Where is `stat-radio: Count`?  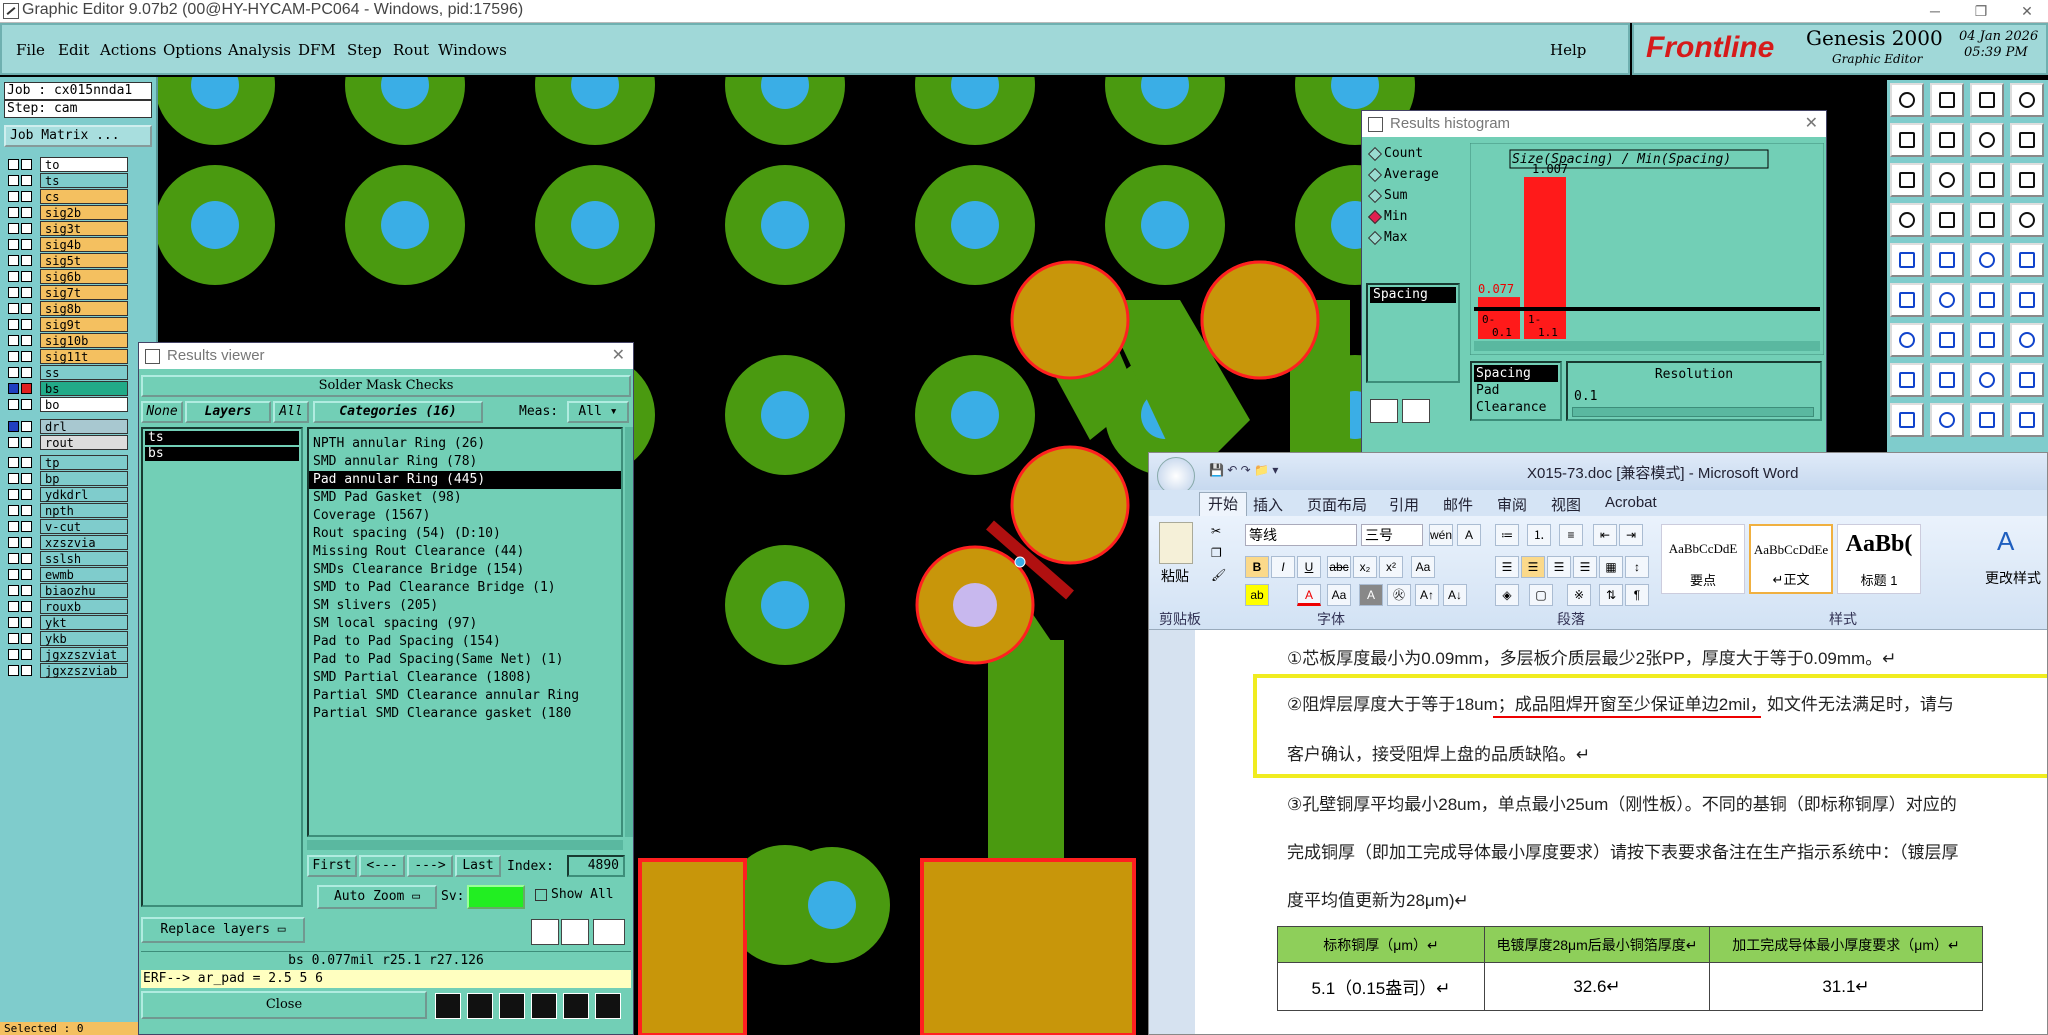 stat-radio: Count is located at coordinates (1414, 153).